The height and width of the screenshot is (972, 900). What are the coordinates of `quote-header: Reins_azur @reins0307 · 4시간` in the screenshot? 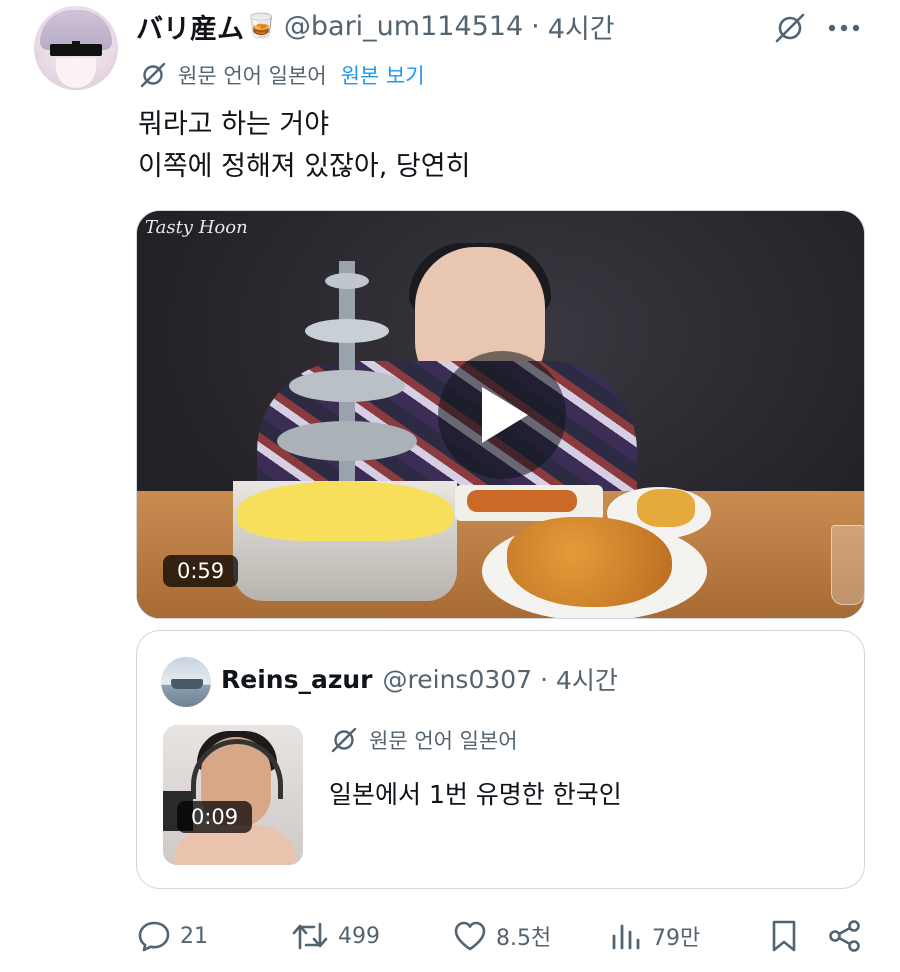 It's located at (419, 679).